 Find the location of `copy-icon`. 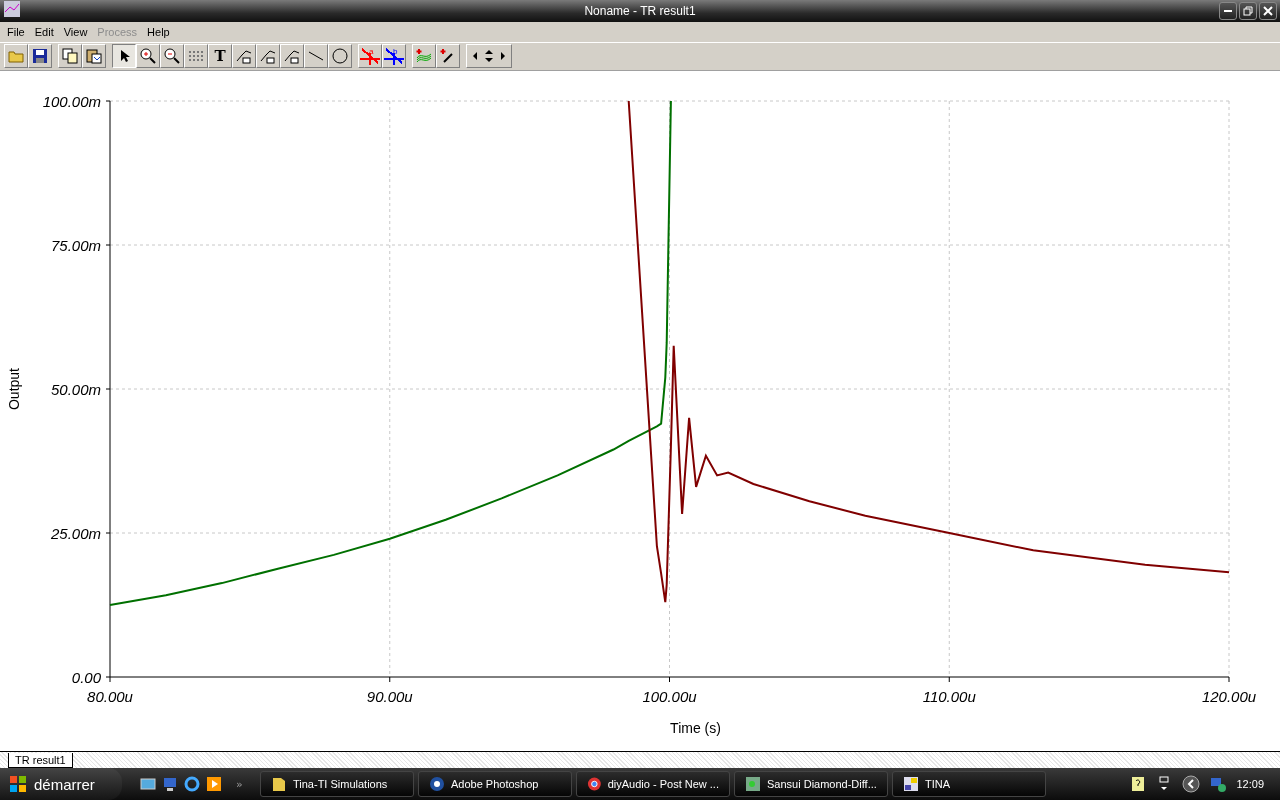

copy-icon is located at coordinates (70, 56).